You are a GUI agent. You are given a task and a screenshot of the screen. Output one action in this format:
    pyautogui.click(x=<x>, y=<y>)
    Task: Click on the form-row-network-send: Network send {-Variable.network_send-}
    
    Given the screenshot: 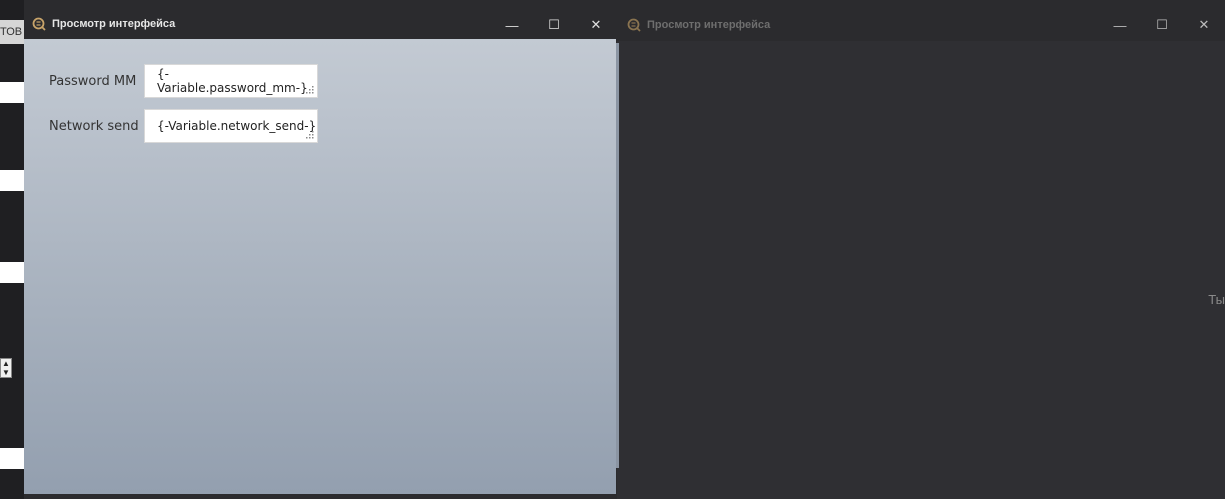 What is the action you would take?
    pyautogui.click(x=183, y=126)
    